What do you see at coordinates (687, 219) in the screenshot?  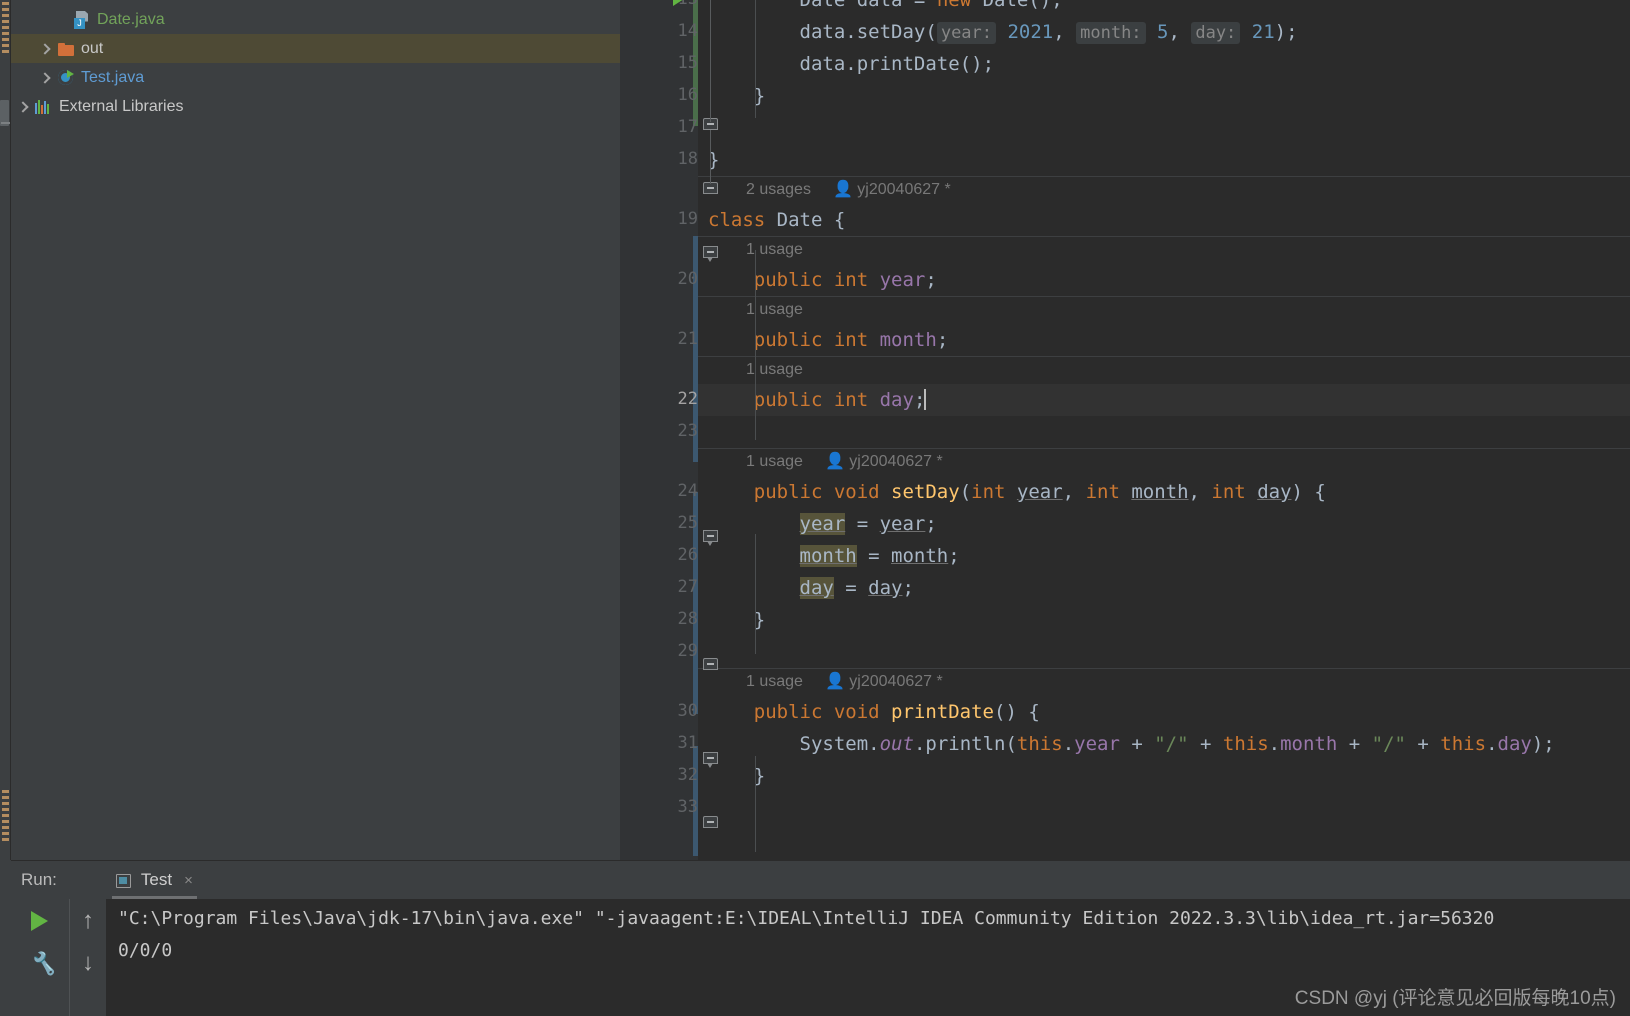 I see `line-number: 19` at bounding box center [687, 219].